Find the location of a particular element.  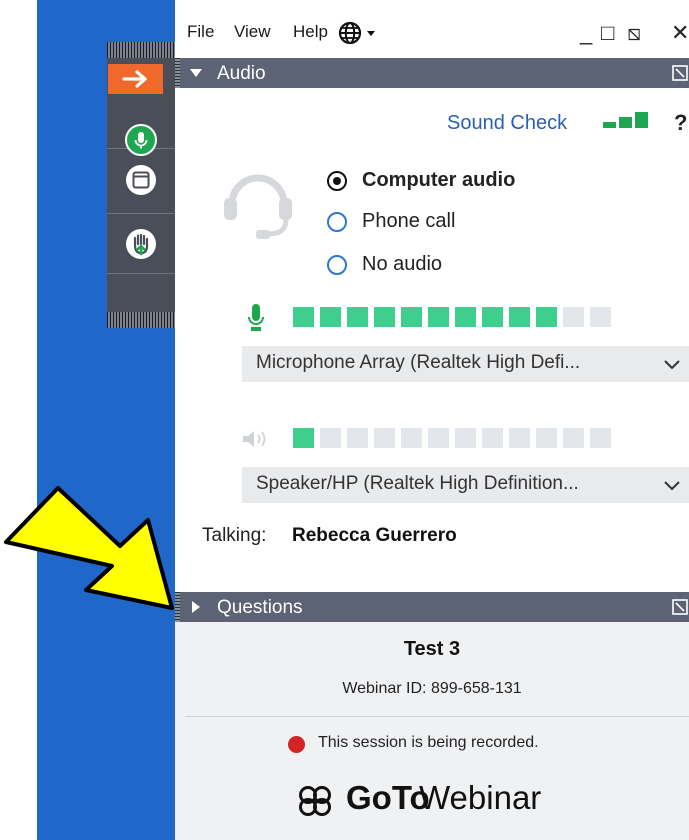

language-menu is located at coordinates (357, 35).